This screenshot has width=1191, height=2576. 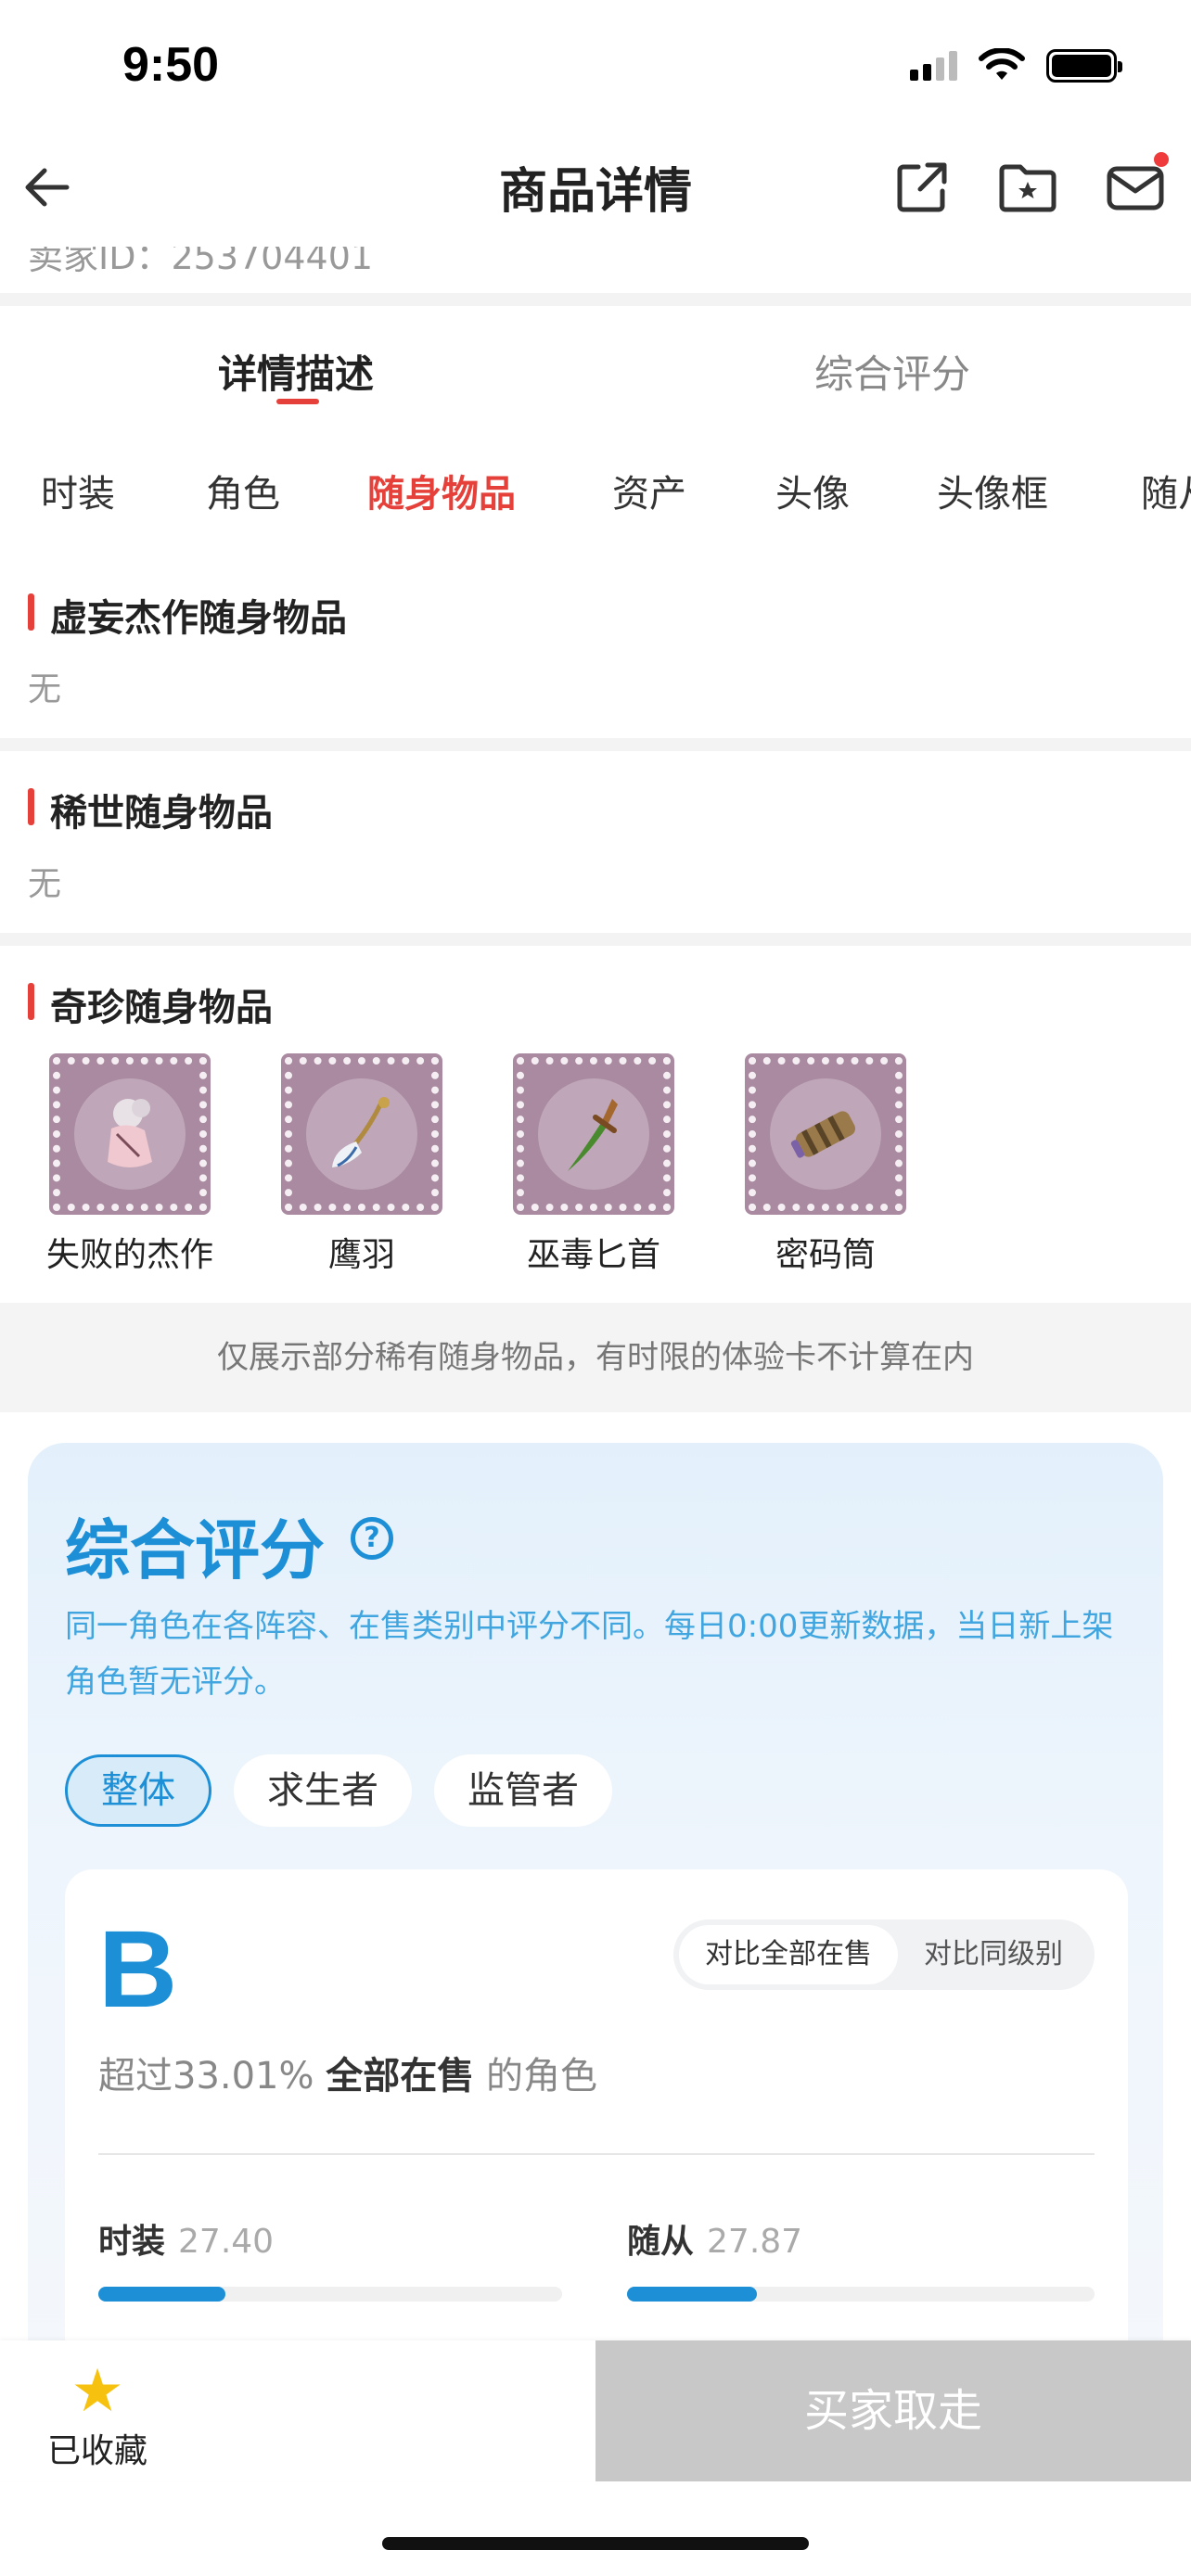 I want to click on accessory-label: 密码筒, so click(x=825, y=1255).